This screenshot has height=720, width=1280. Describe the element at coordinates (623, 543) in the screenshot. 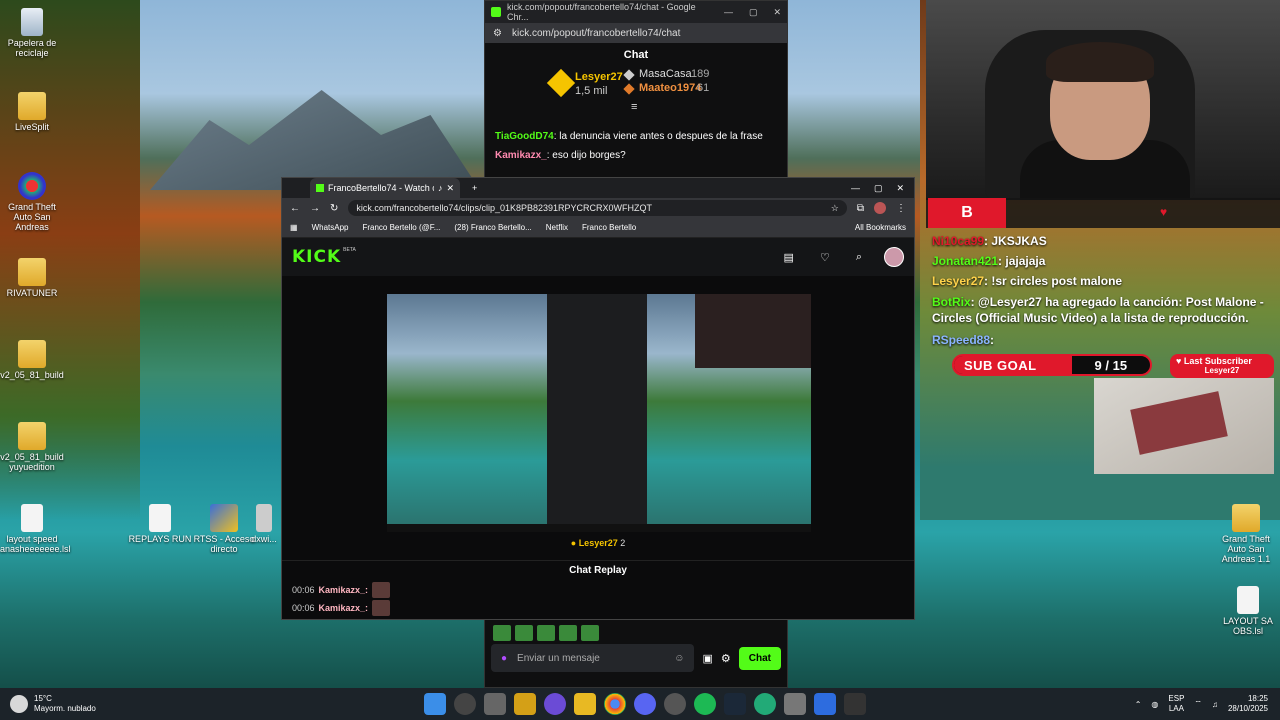

I see `clip-count: 2` at that location.